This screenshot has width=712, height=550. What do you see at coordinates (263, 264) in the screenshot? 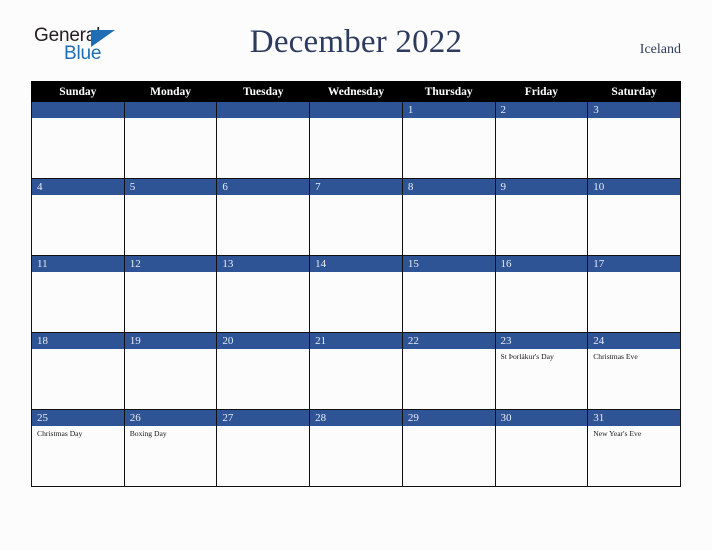
I see `day-number: 13` at bounding box center [263, 264].